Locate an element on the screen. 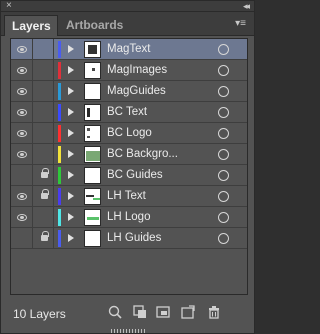 The width and height of the screenshot is (320, 334). panel-menu-icon: ▾≡ is located at coordinates (240, 24).